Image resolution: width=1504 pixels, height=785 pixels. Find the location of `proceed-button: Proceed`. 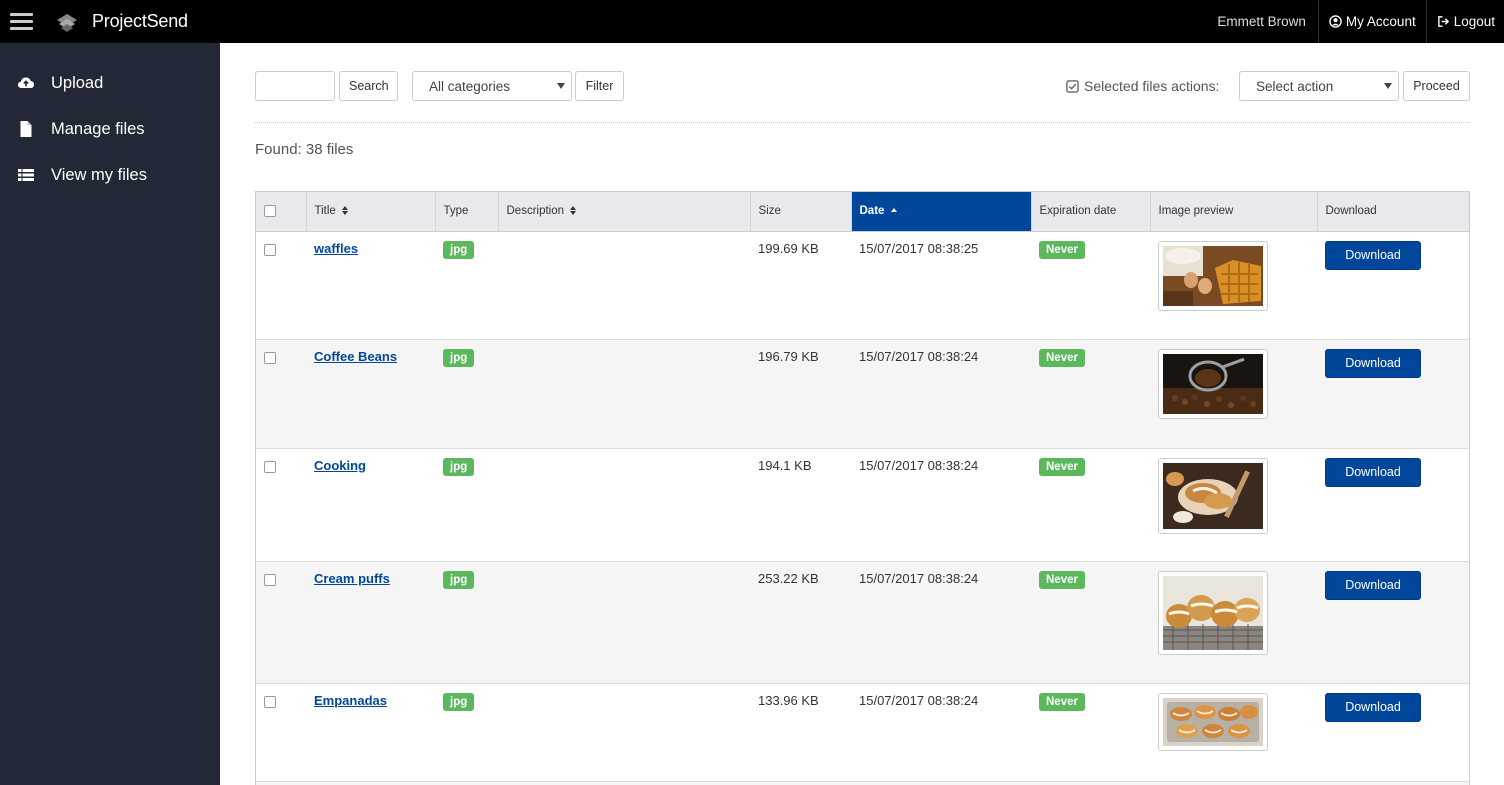

proceed-button: Proceed is located at coordinates (1436, 86).